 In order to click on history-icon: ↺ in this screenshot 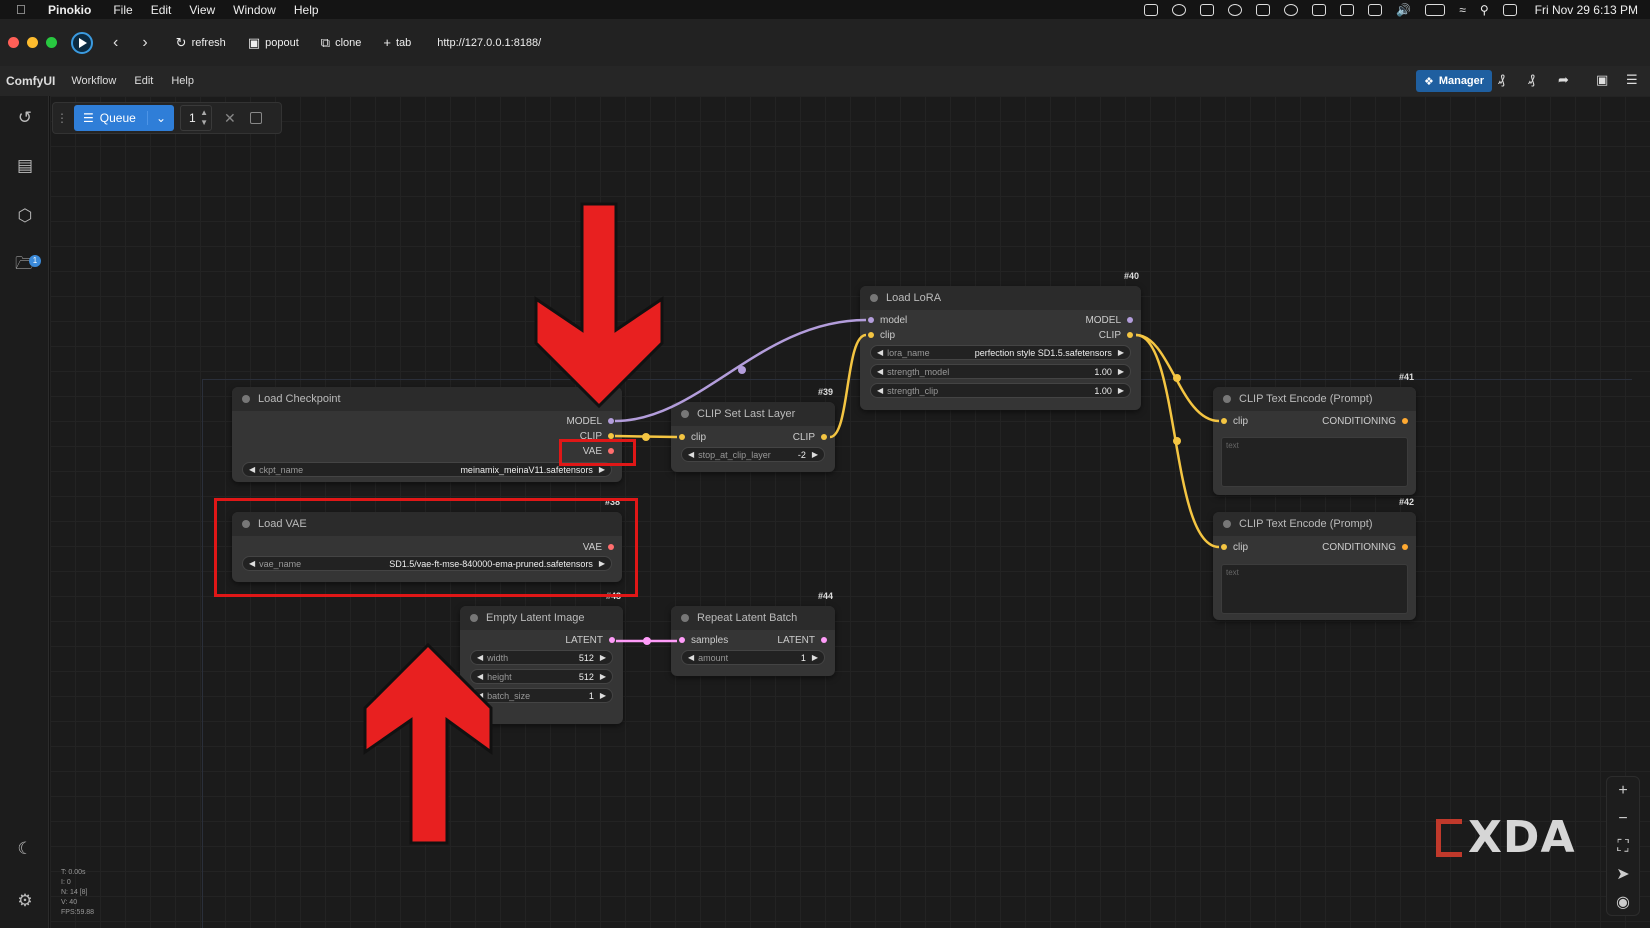, I will do `click(25, 118)`.